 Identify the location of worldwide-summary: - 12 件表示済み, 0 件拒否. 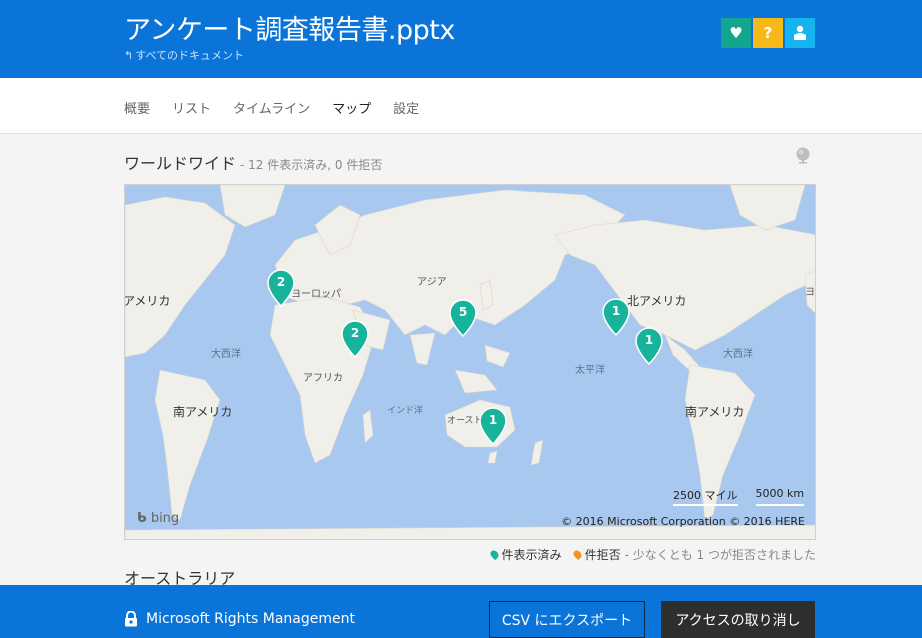
(311, 165).